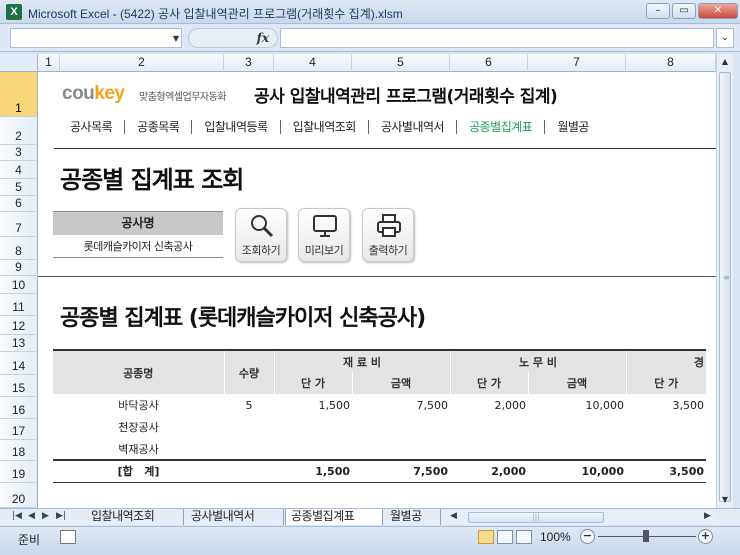  I want to click on row-header: 19, so click(19, 472).